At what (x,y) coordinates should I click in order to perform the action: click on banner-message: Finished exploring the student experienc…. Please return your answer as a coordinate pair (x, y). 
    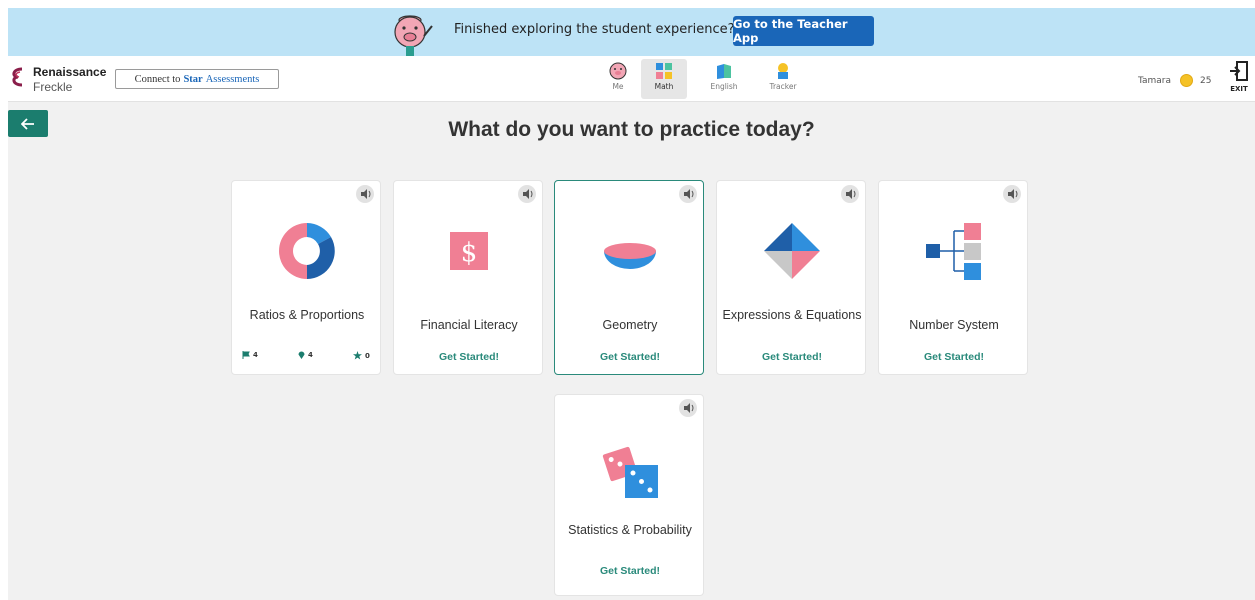
    Looking at the image, I should click on (594, 29).